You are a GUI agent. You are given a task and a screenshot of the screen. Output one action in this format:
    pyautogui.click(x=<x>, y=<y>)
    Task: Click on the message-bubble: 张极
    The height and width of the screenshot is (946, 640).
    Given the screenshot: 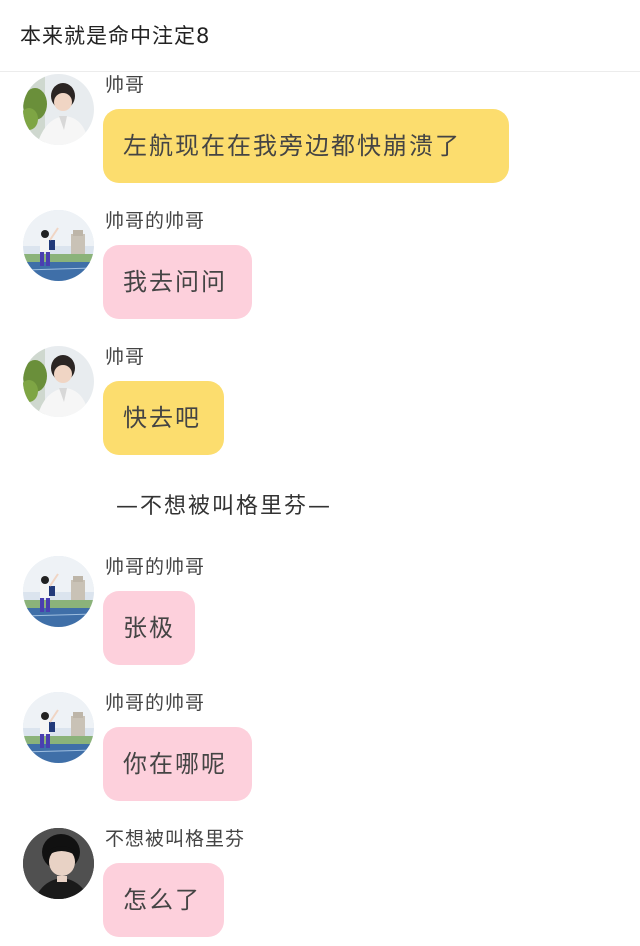 What is the action you would take?
    pyautogui.click(x=149, y=628)
    